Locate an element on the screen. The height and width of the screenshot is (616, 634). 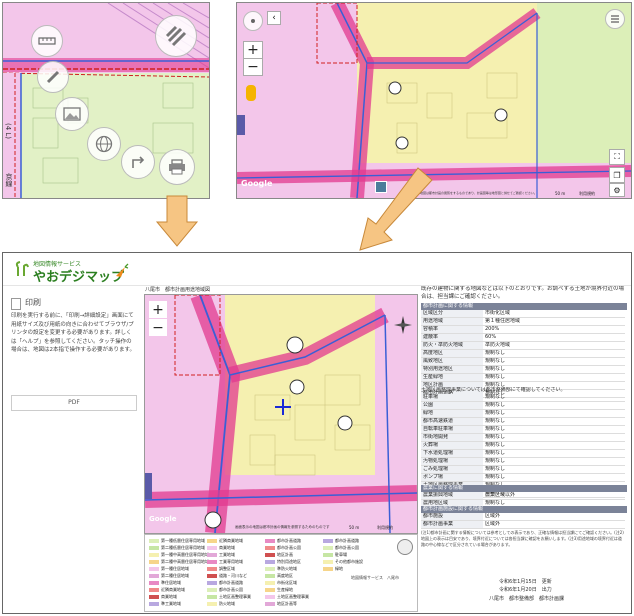
legend-item: 防火地域 is located at coordinates (221, 603).